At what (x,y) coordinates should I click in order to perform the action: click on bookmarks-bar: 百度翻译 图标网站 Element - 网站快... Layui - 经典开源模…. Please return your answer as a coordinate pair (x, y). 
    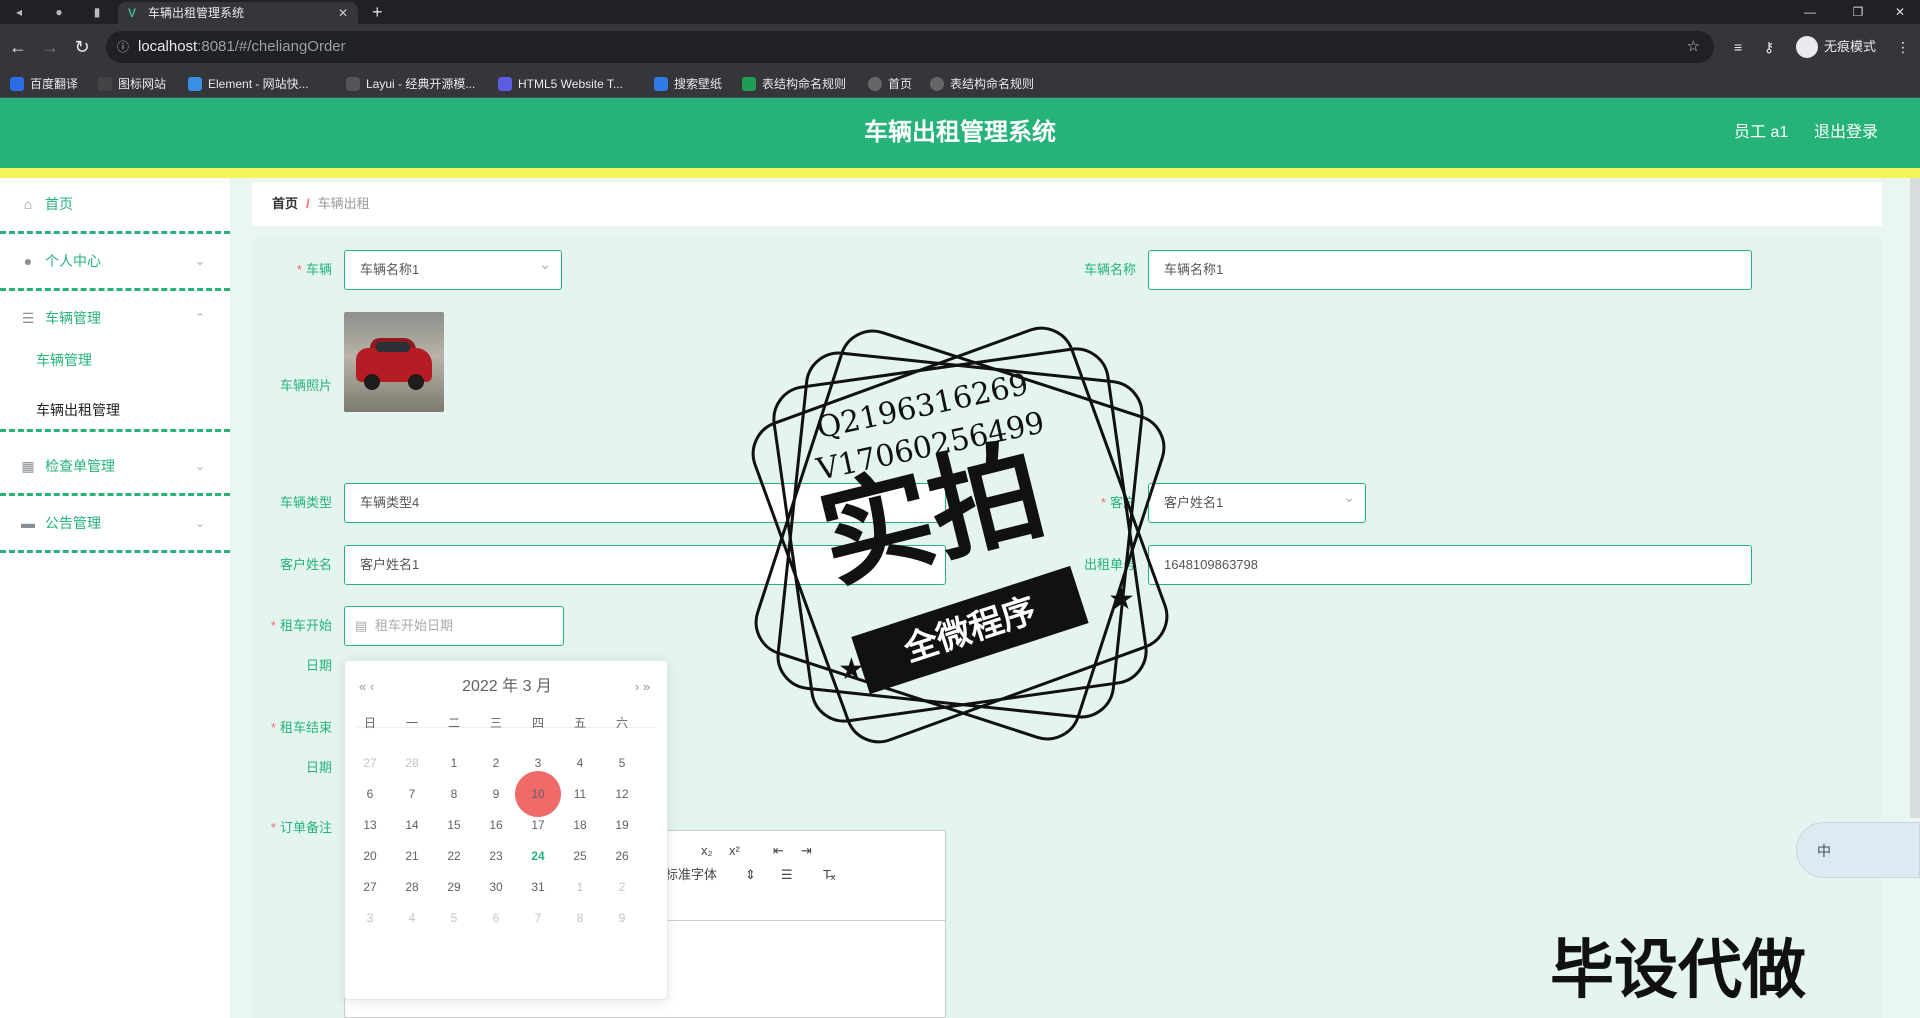
    Looking at the image, I should click on (960, 84).